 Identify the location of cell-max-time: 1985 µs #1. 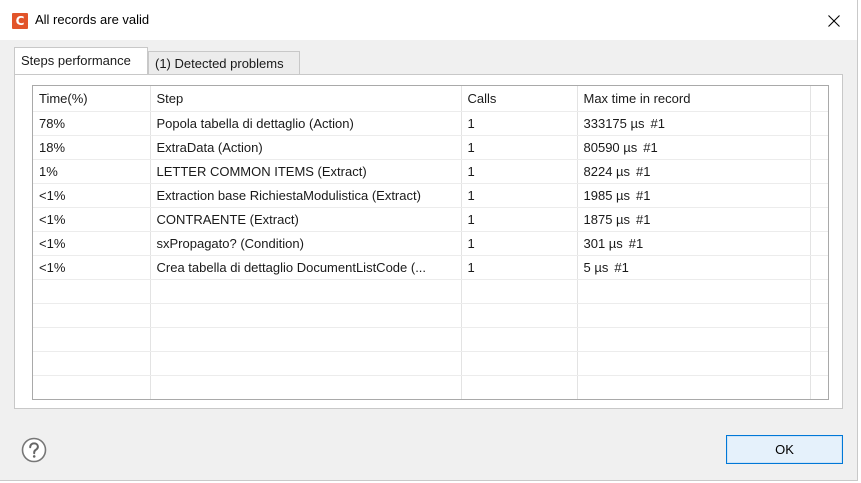
(694, 195).